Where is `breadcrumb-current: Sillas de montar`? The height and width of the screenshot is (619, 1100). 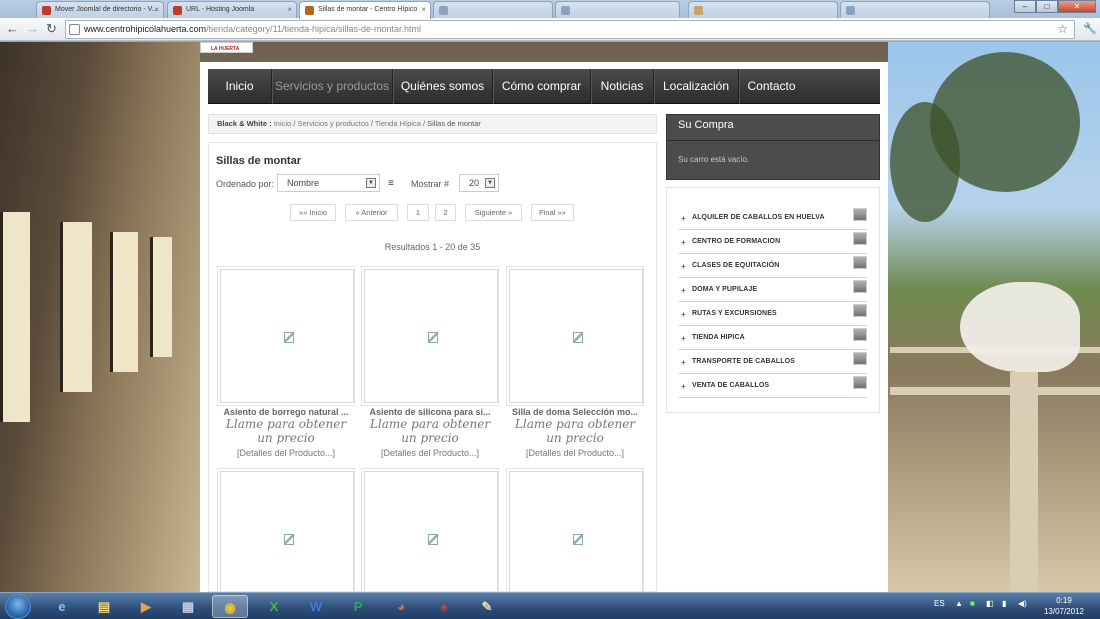
breadcrumb-current: Sillas de montar is located at coordinates (454, 123).